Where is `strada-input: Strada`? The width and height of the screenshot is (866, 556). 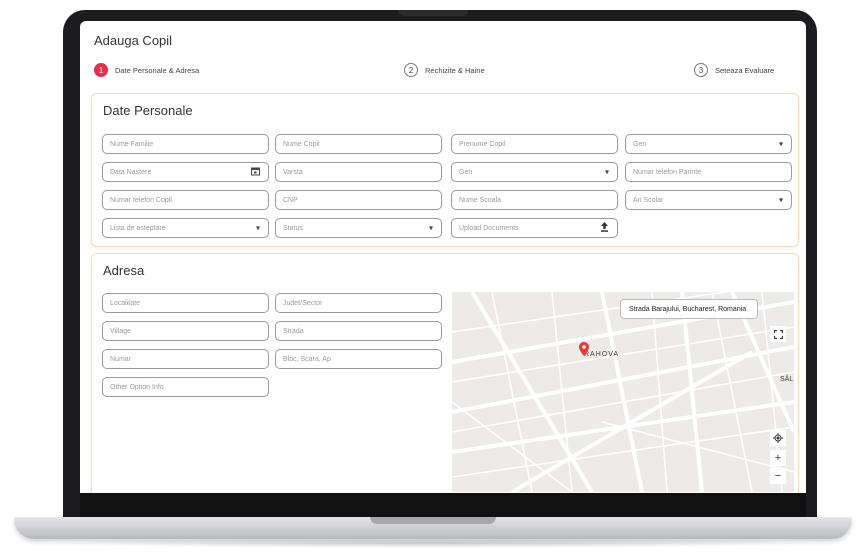 strada-input: Strada is located at coordinates (358, 331).